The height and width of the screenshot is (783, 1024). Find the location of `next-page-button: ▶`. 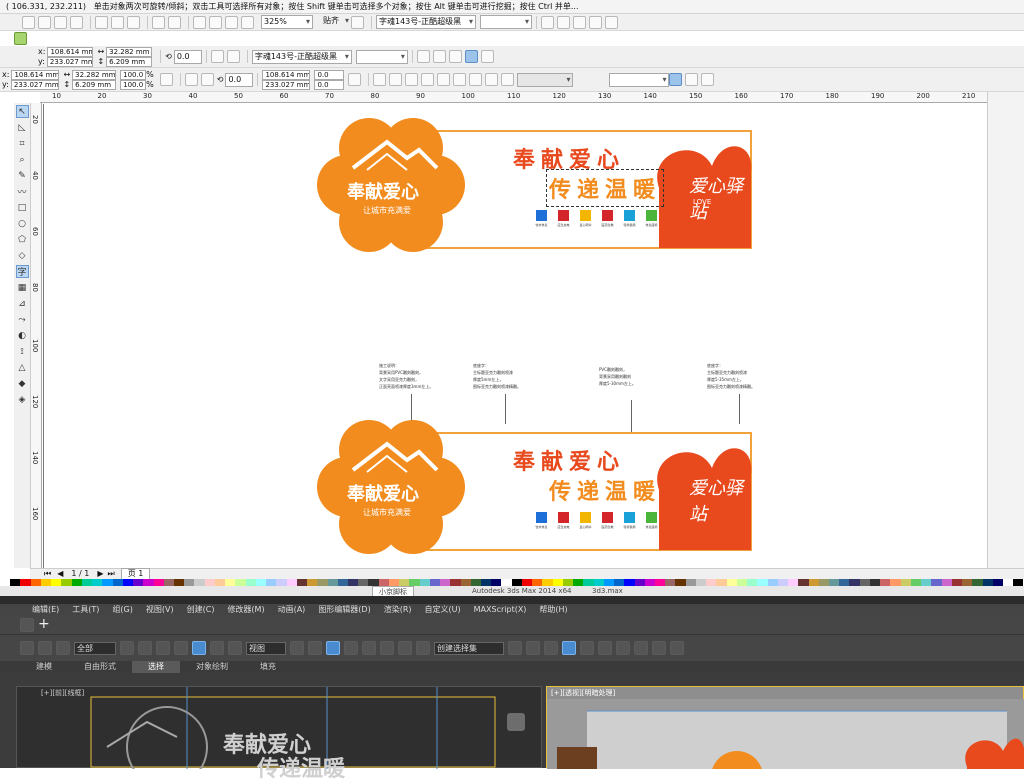

next-page-button: ▶ is located at coordinates (100, 574).